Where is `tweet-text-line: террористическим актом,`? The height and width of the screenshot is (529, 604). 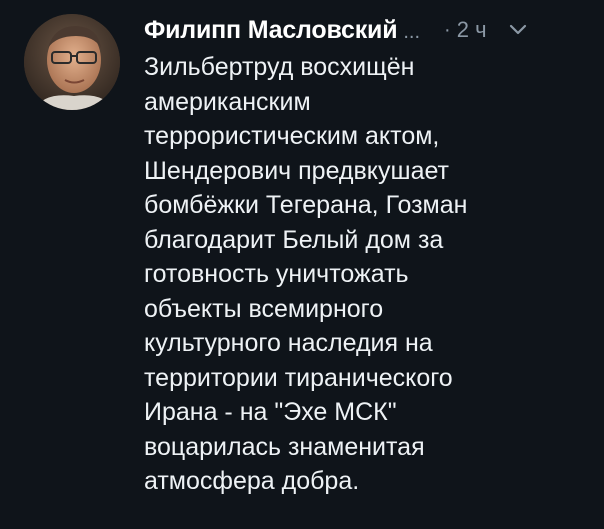
tweet-text-line: террористическим актом, is located at coordinates (292, 136).